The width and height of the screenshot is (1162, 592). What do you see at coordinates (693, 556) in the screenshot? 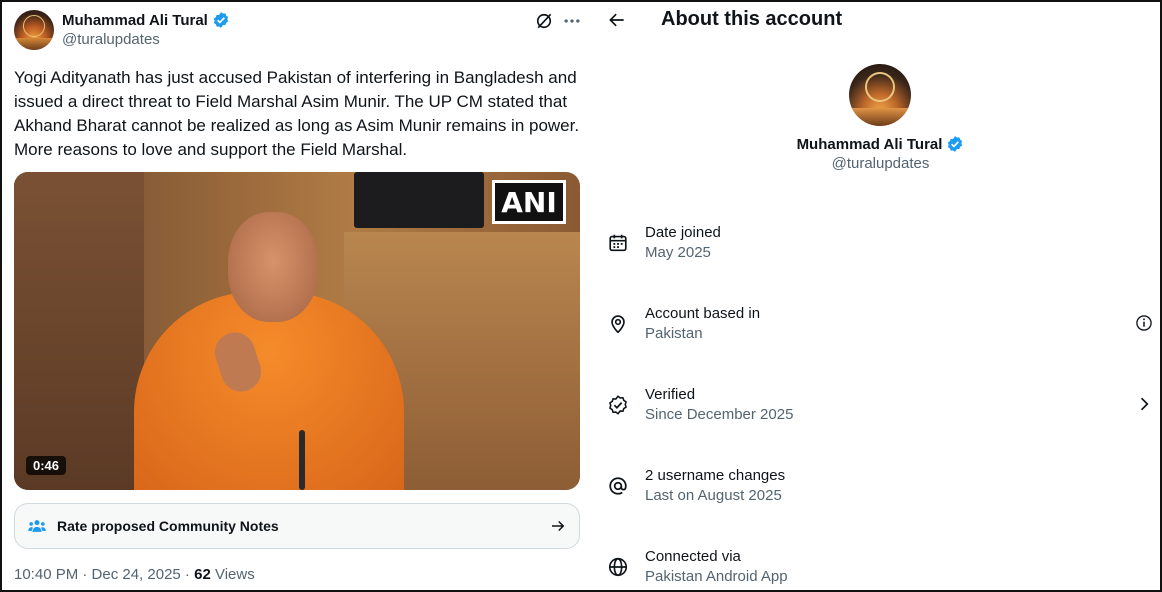
I see `row-label: Connected via` at bounding box center [693, 556].